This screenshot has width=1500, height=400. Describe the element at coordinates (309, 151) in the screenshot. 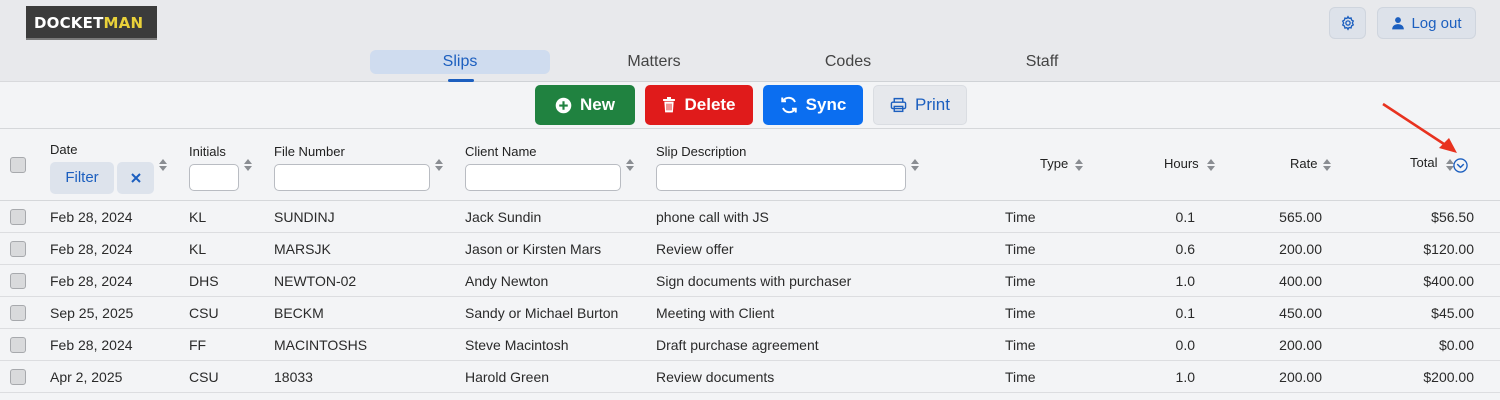

I see `col-file-number: File Number` at that location.